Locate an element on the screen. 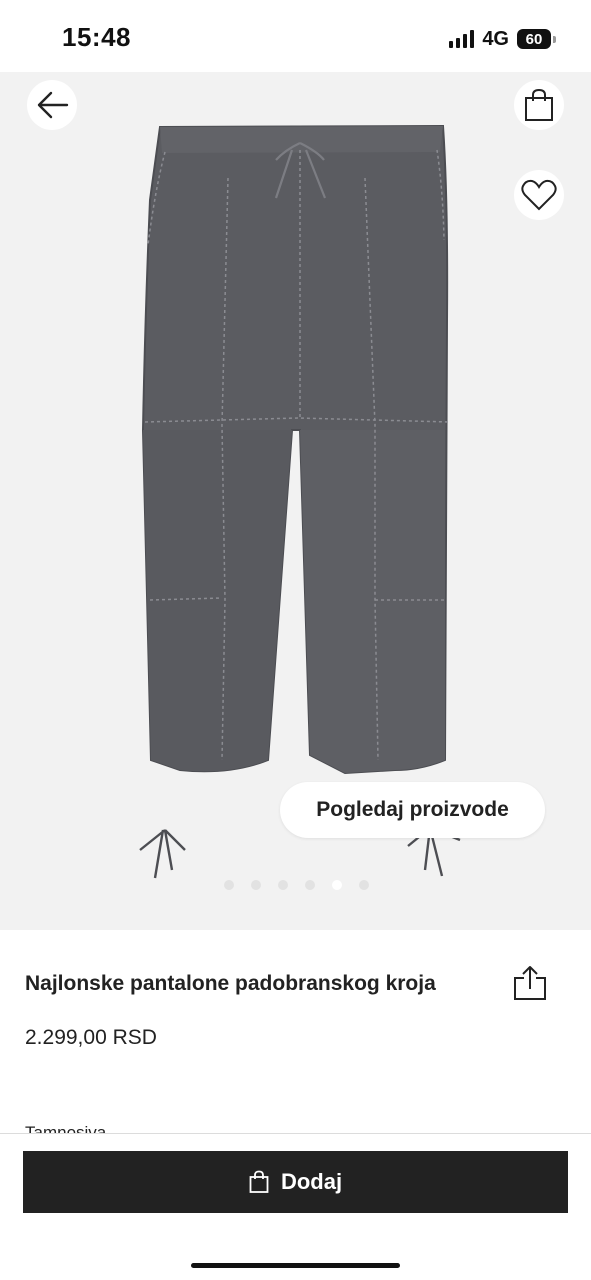 The width and height of the screenshot is (591, 1280). arrow-left-icon is located at coordinates (53, 105).